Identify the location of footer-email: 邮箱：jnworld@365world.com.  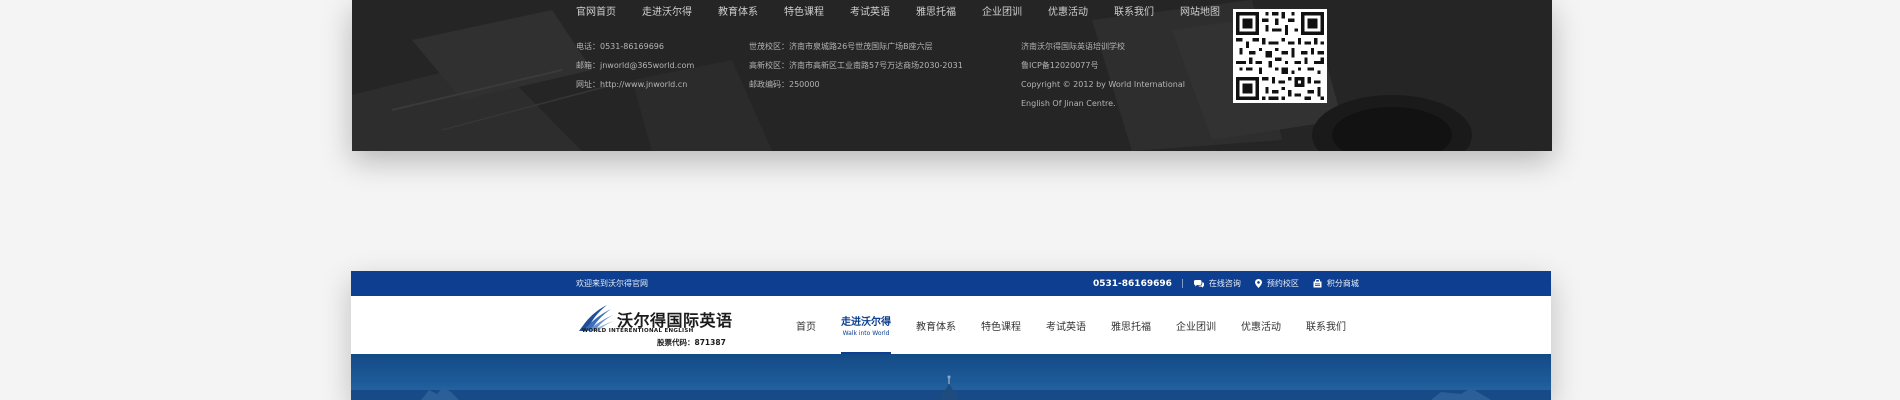
(635, 65).